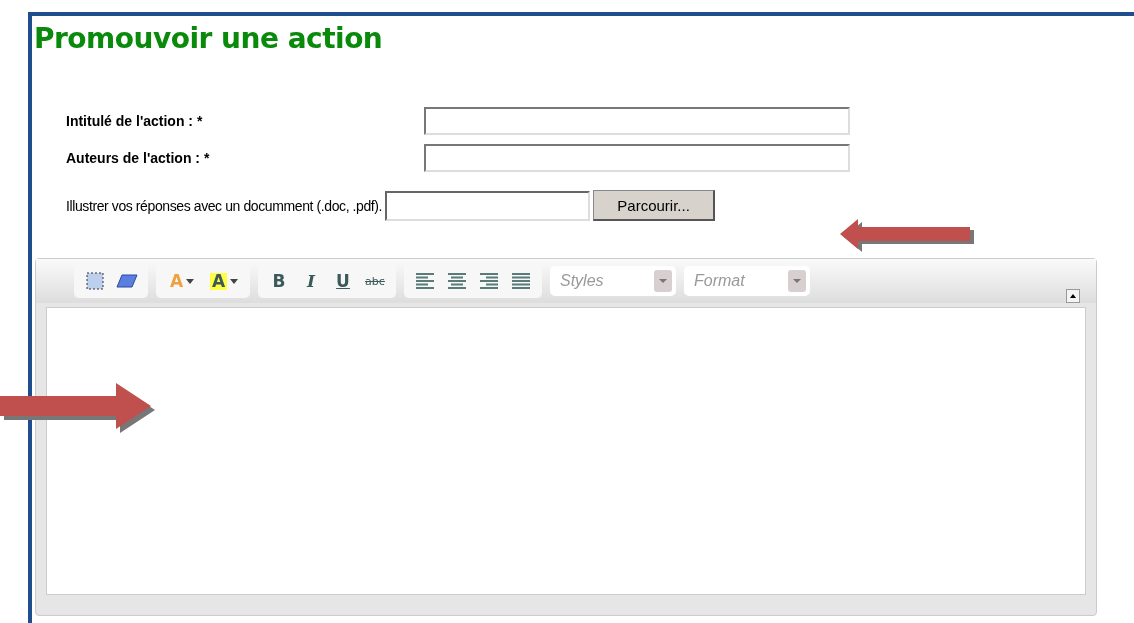 This screenshot has width=1134, height=623. I want to click on strike-button: abc, so click(375, 281).